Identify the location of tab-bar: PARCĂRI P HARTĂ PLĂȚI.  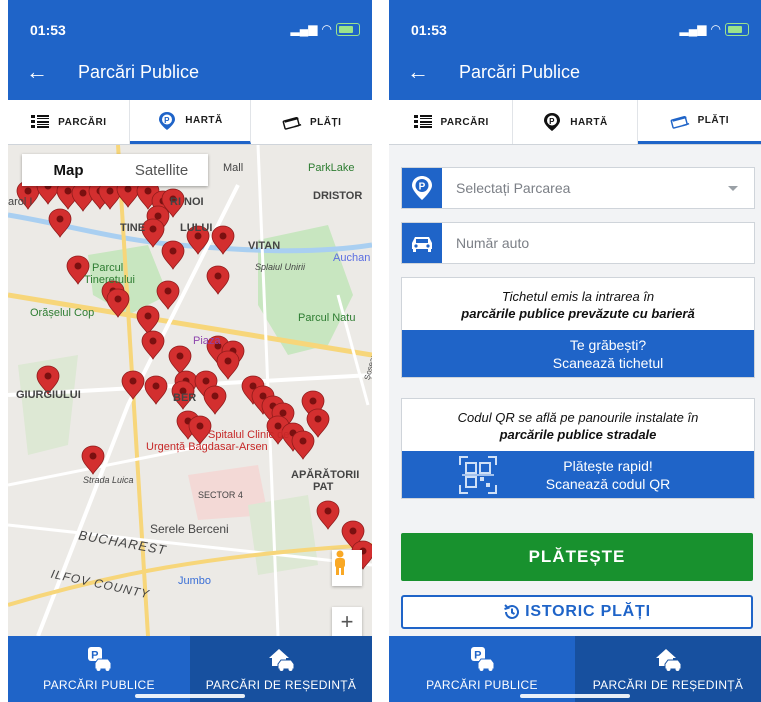
(575, 122).